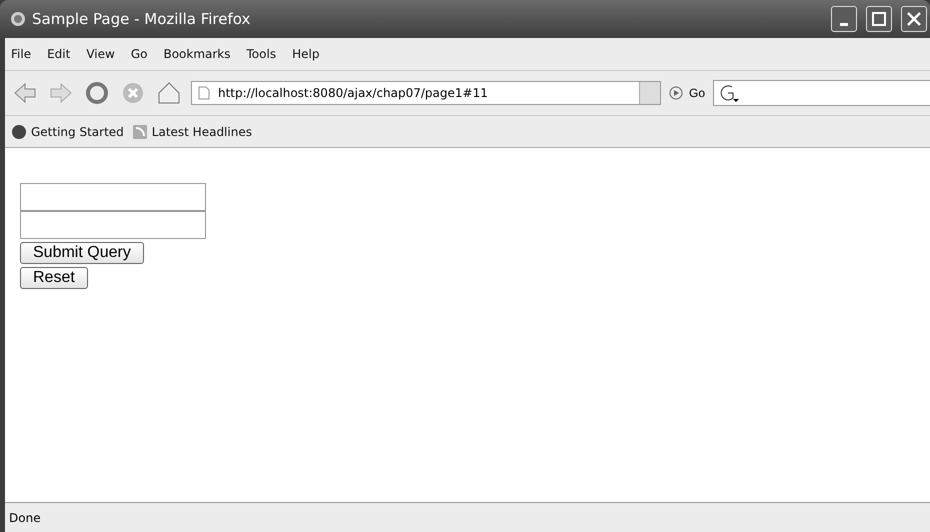 The height and width of the screenshot is (532, 930). Describe the element at coordinates (192, 132) in the screenshot. I see `bookmark-link: Latest Headlines` at that location.